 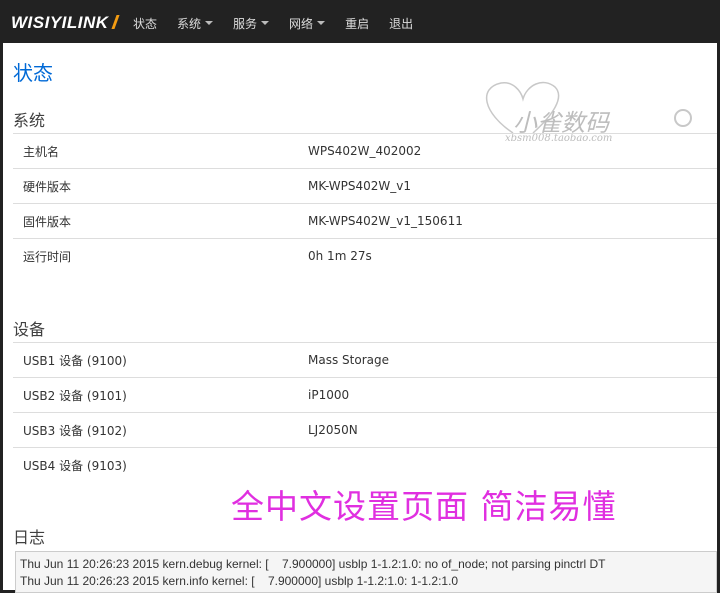 What do you see at coordinates (340, 256) in the screenshot?
I see `row-value: 0h 1m 27s` at bounding box center [340, 256].